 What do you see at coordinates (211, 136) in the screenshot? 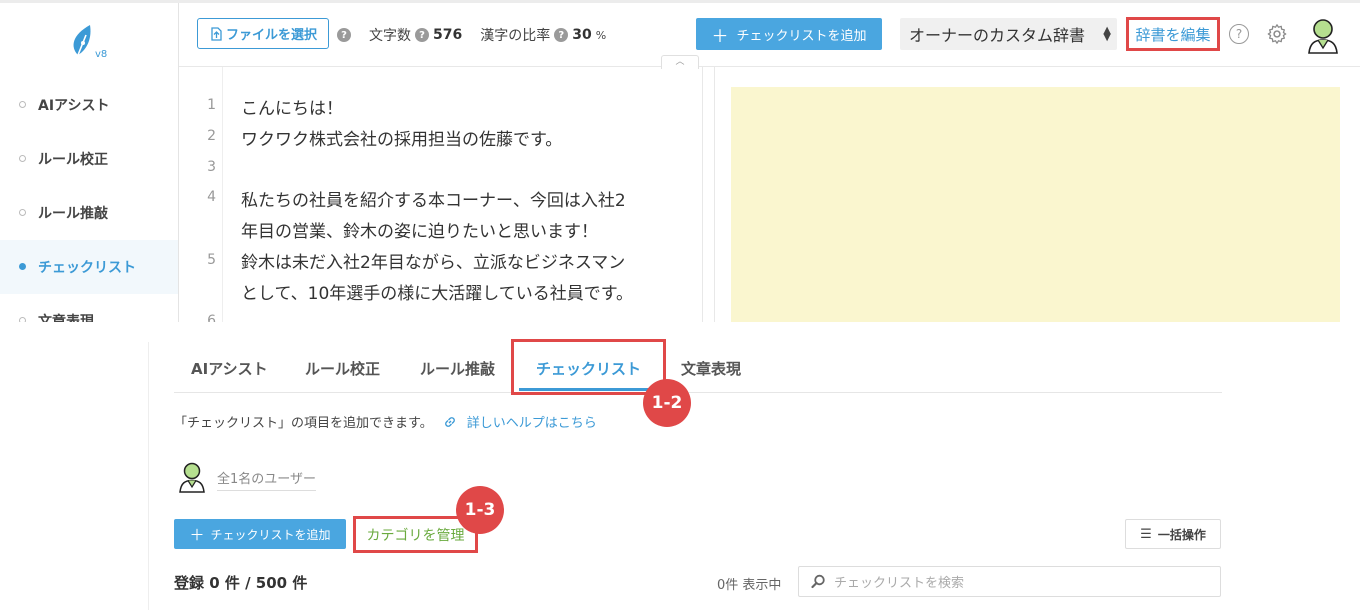
I see `line-number: 2` at bounding box center [211, 136].